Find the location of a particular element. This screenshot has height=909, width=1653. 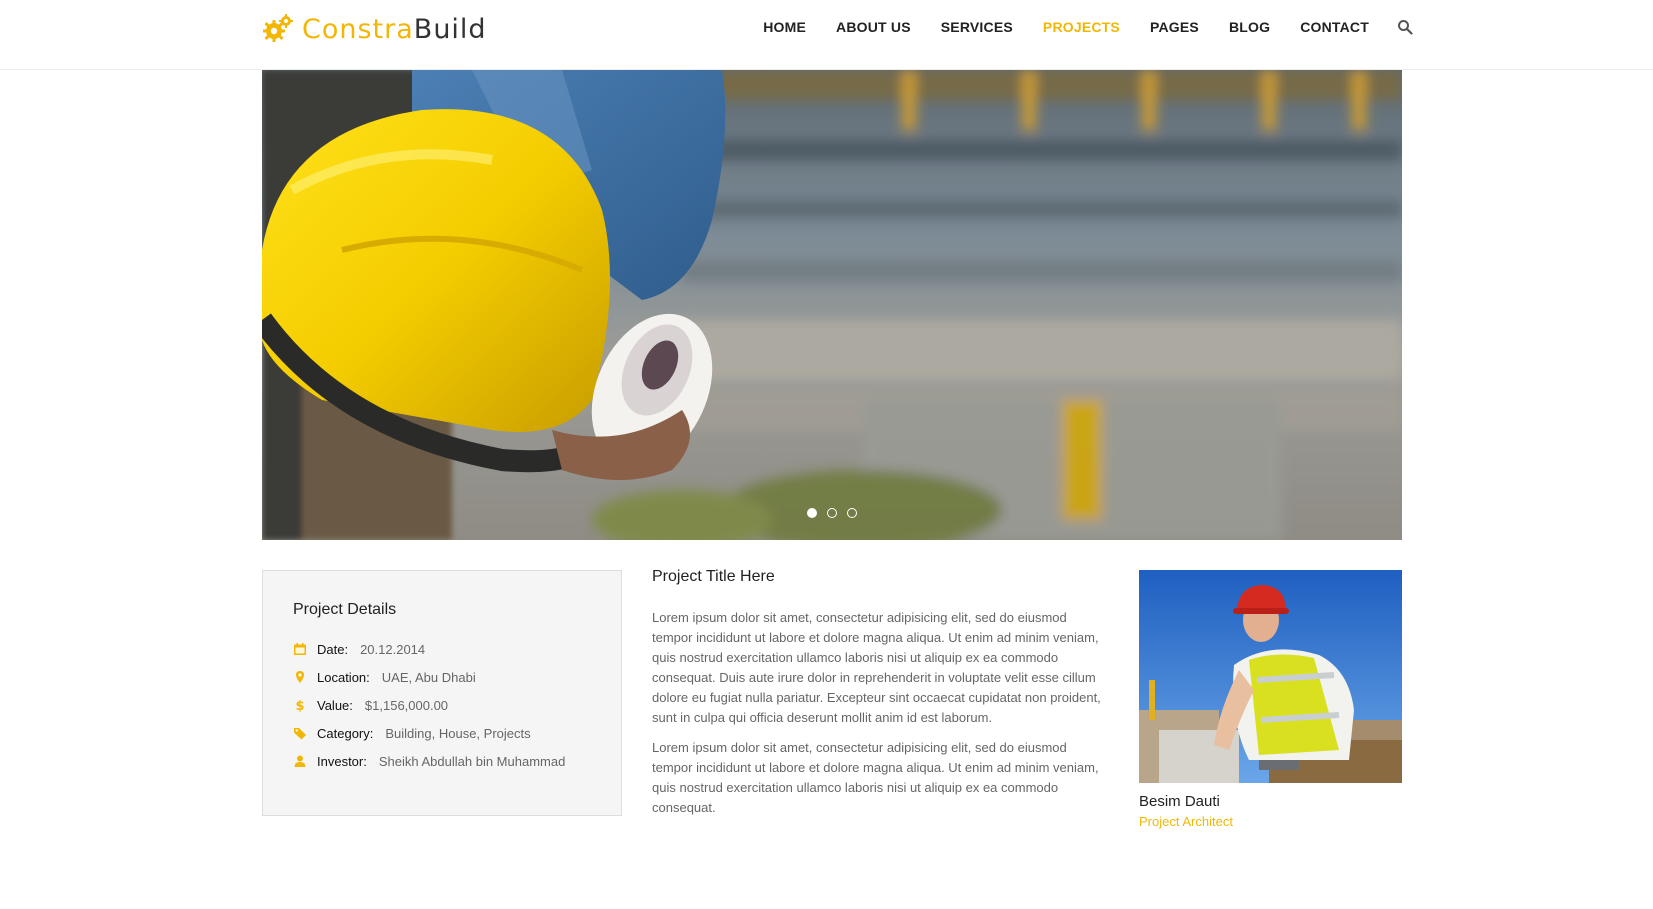

detail-label: Value: is located at coordinates (335, 705).